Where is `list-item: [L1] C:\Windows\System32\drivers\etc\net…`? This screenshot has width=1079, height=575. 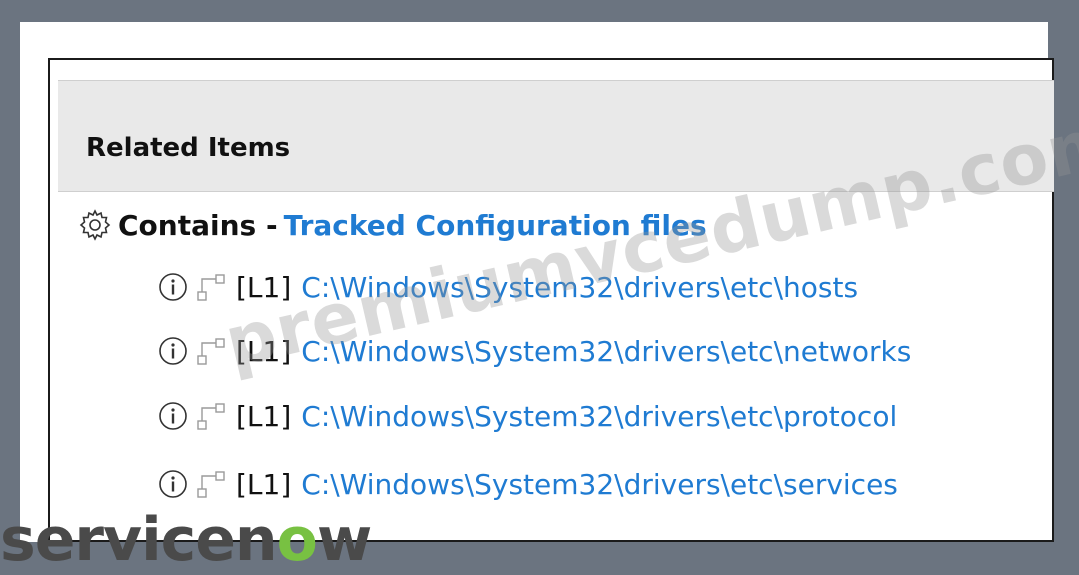 list-item: [L1] C:\Windows\System32\drivers\etc\net… is located at coordinates (534, 351).